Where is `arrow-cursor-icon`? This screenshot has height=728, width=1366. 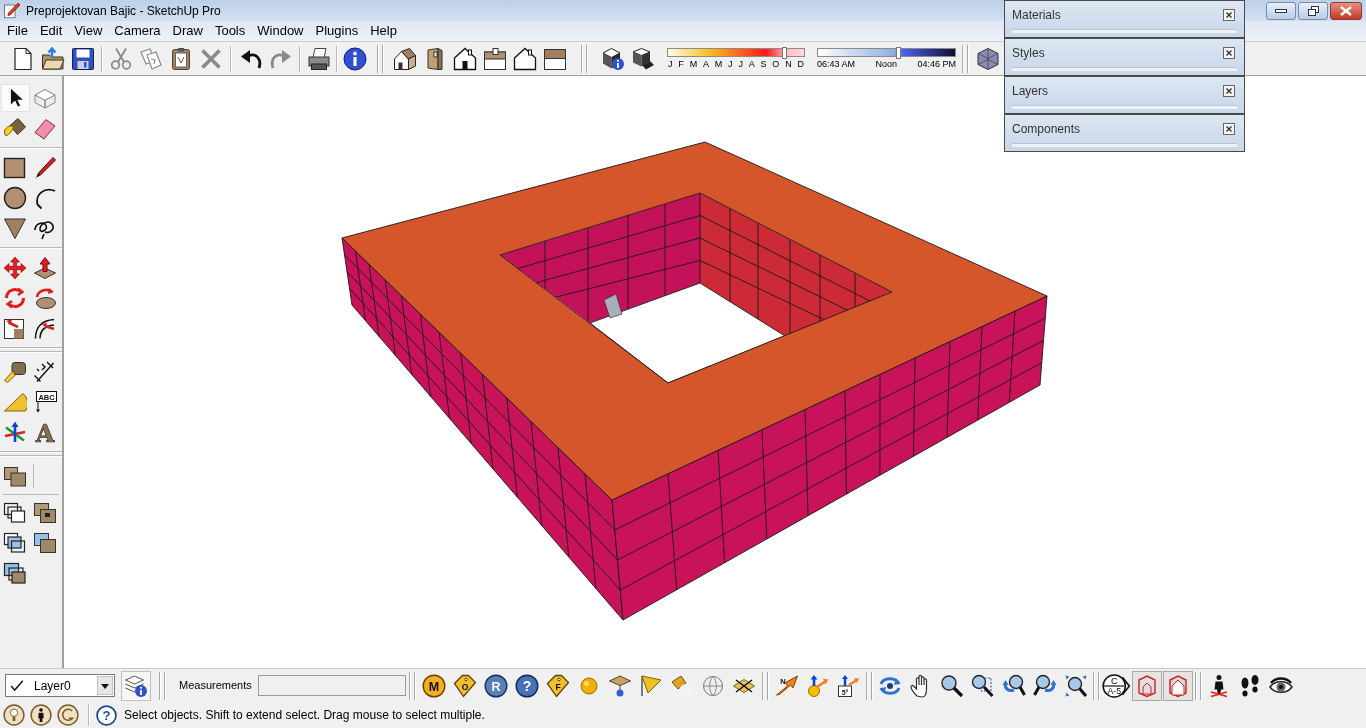
arrow-cursor-icon is located at coordinates (15, 98).